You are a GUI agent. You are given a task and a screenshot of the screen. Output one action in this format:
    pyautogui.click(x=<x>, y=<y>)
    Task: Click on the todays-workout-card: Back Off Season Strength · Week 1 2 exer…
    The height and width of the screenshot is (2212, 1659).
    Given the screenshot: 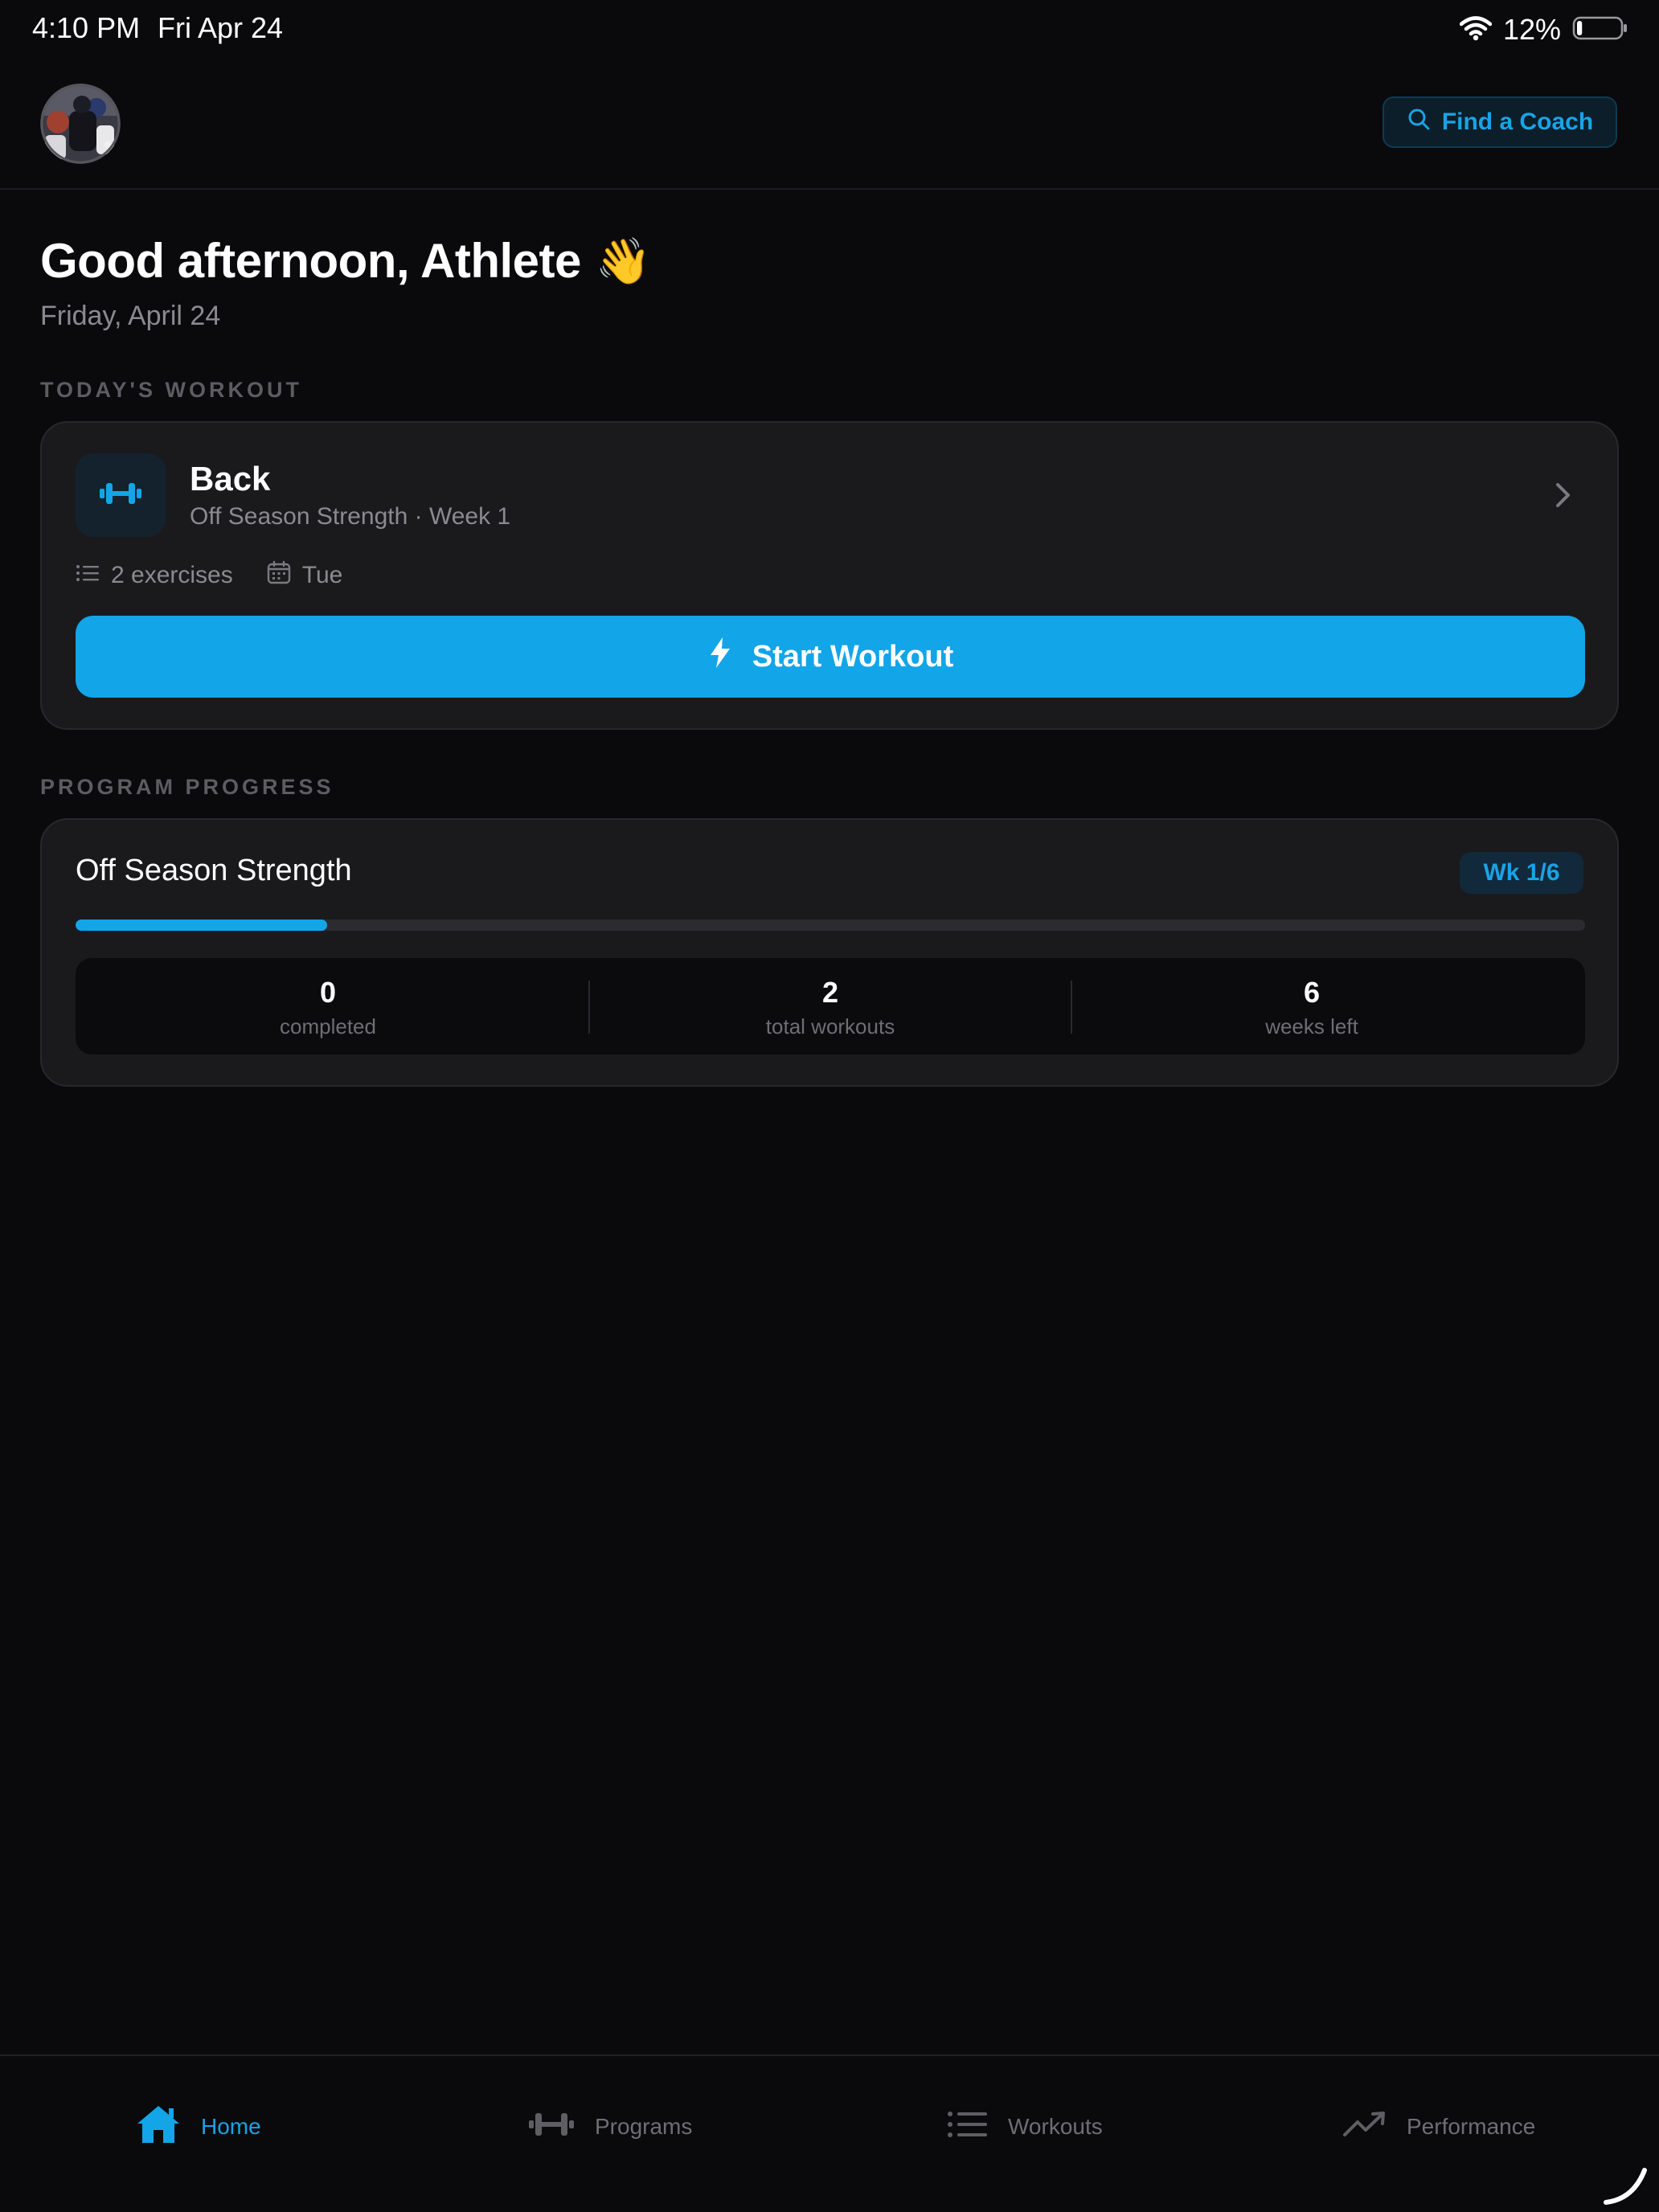 What is the action you would take?
    pyautogui.click(x=829, y=575)
    